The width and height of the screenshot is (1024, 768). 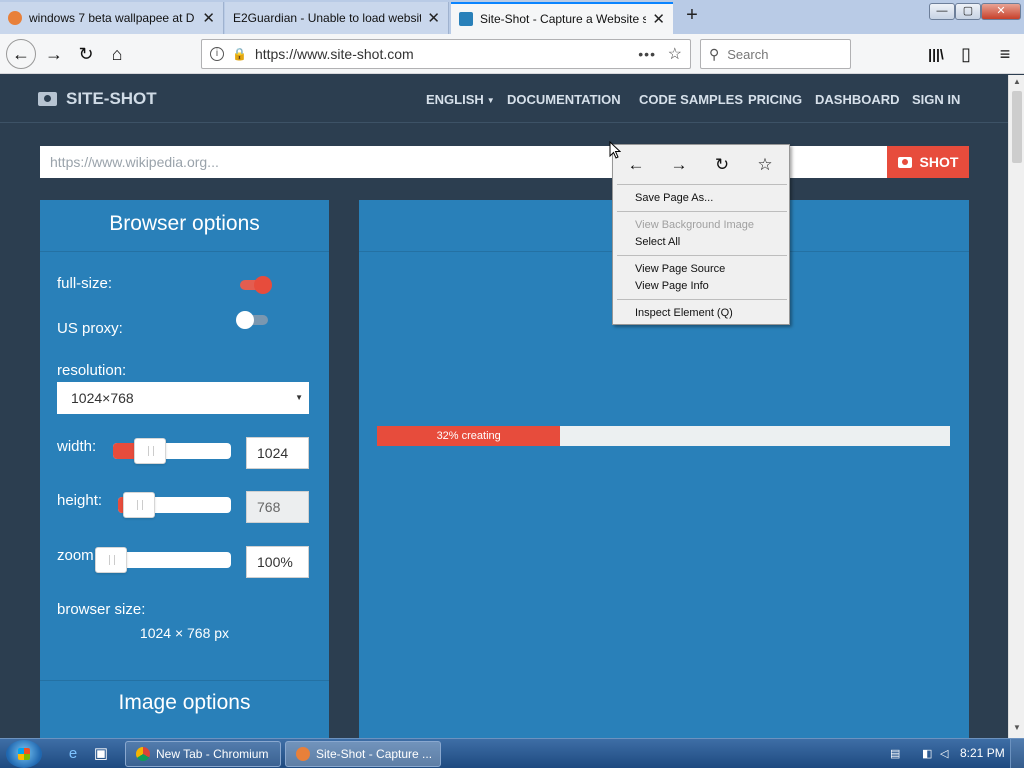 I want to click on window-close-button: ✕, so click(x=1001, y=11).